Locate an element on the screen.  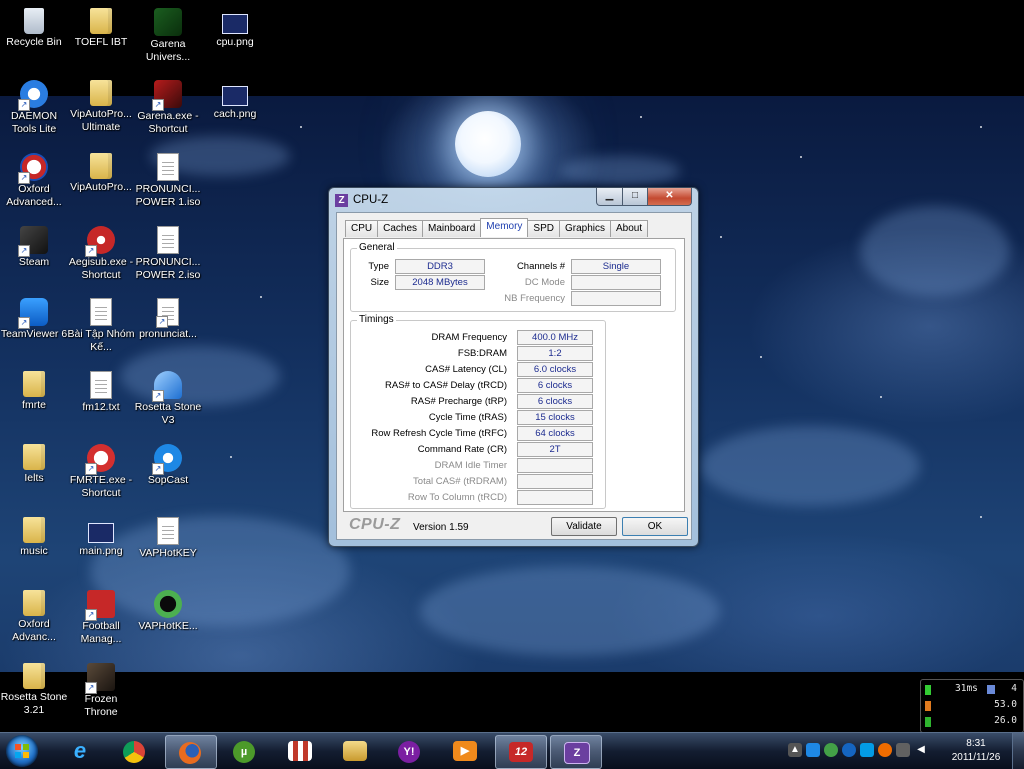
desktop-icon-fmrte-folder: fmrte is located at coordinates (34, 391).